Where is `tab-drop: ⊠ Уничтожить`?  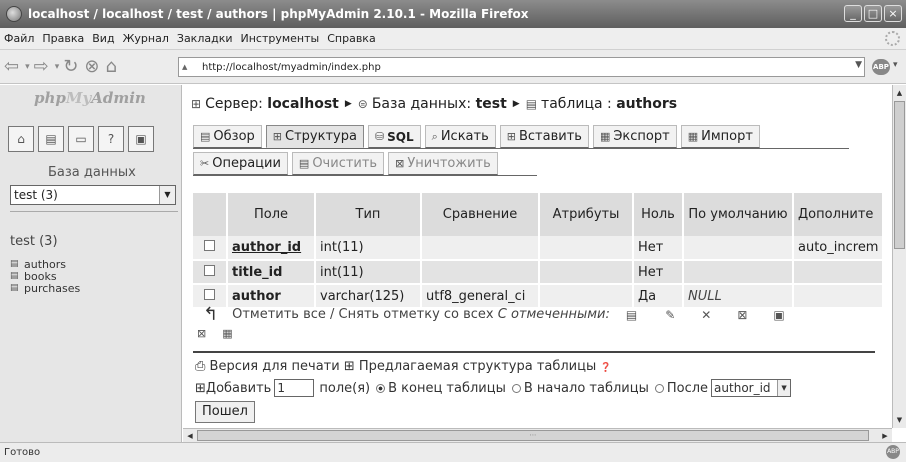 tab-drop: ⊠ Уничтожить is located at coordinates (443, 163).